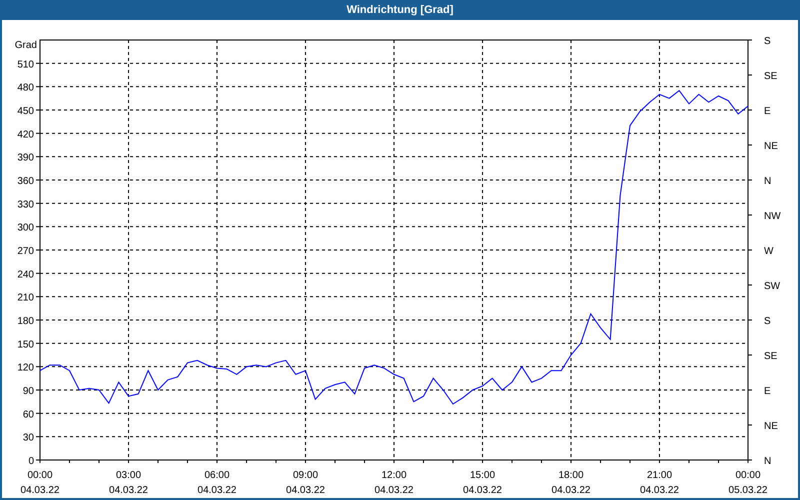 This screenshot has height=500, width=800. Describe the element at coordinates (394, 475) in the screenshot. I see `x-tick-label: 12:00` at that location.